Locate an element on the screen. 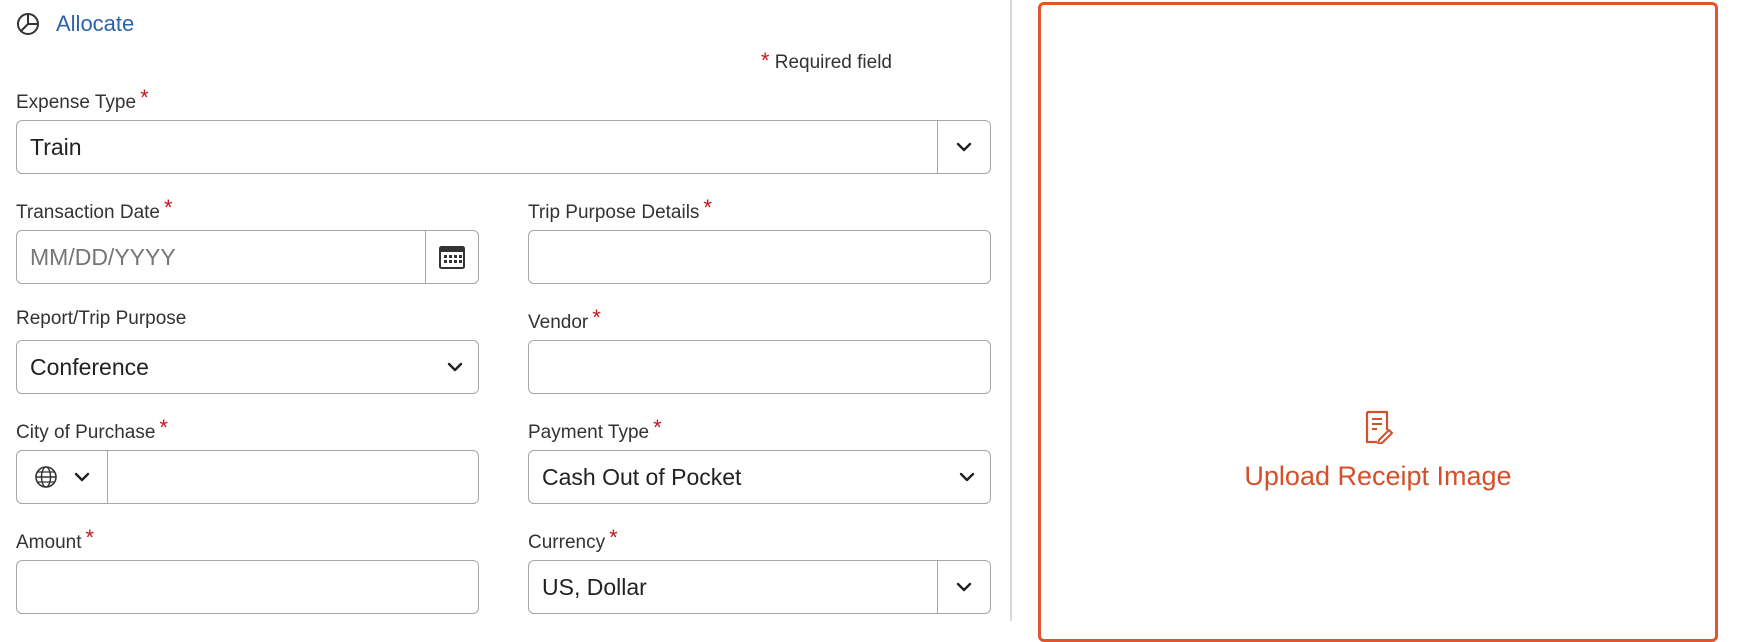  city-of-purchase-text is located at coordinates (293, 477).